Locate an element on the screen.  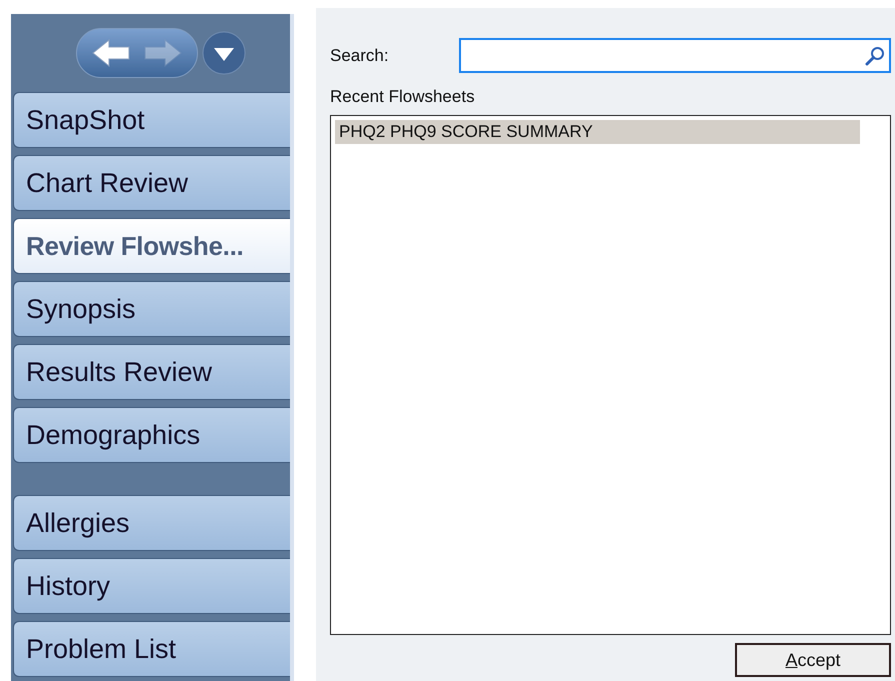
sidebar-item: Problem List is located at coordinates (151, 649).